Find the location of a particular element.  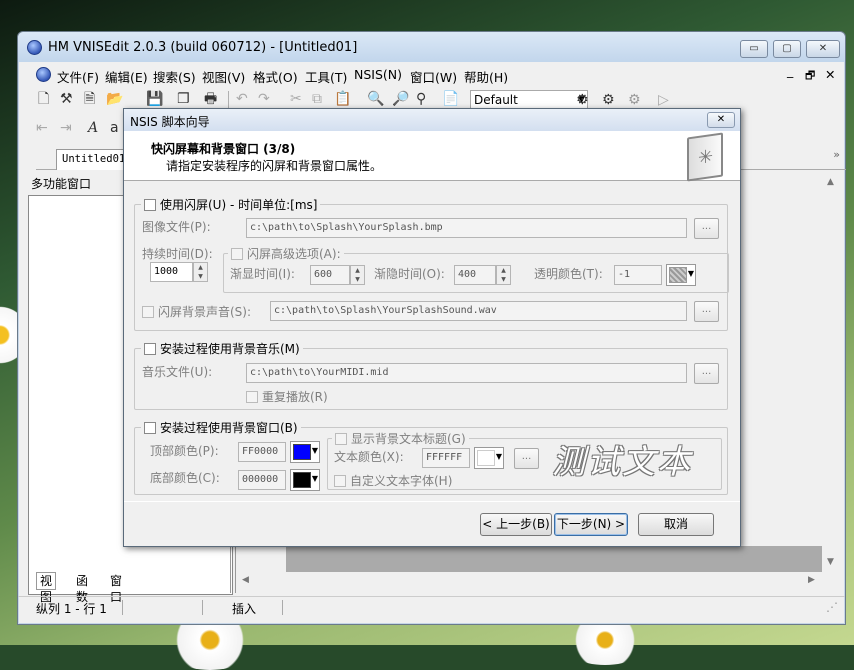

scroll-down-icon: ▼ is located at coordinates (830, 562).